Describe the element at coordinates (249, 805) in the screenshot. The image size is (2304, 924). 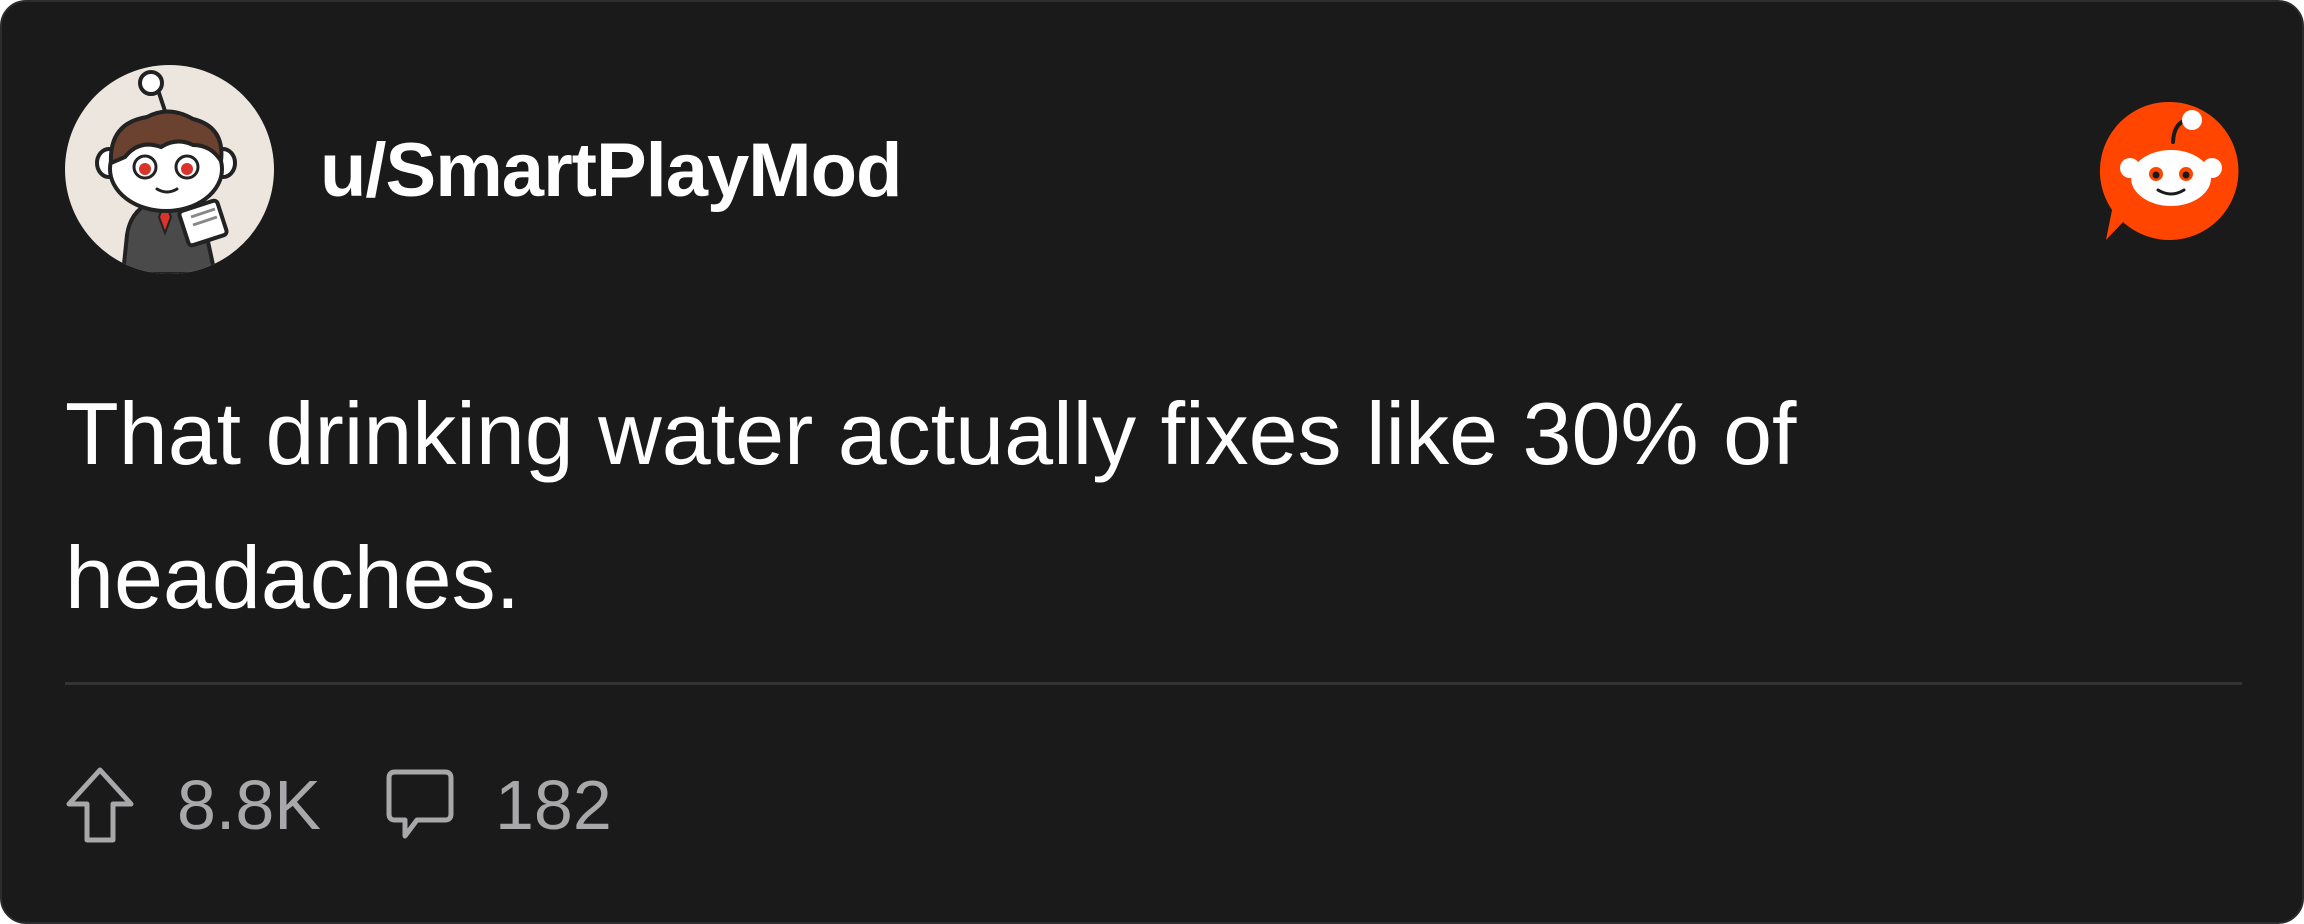
I see `upvote-count: 8.8K` at that location.